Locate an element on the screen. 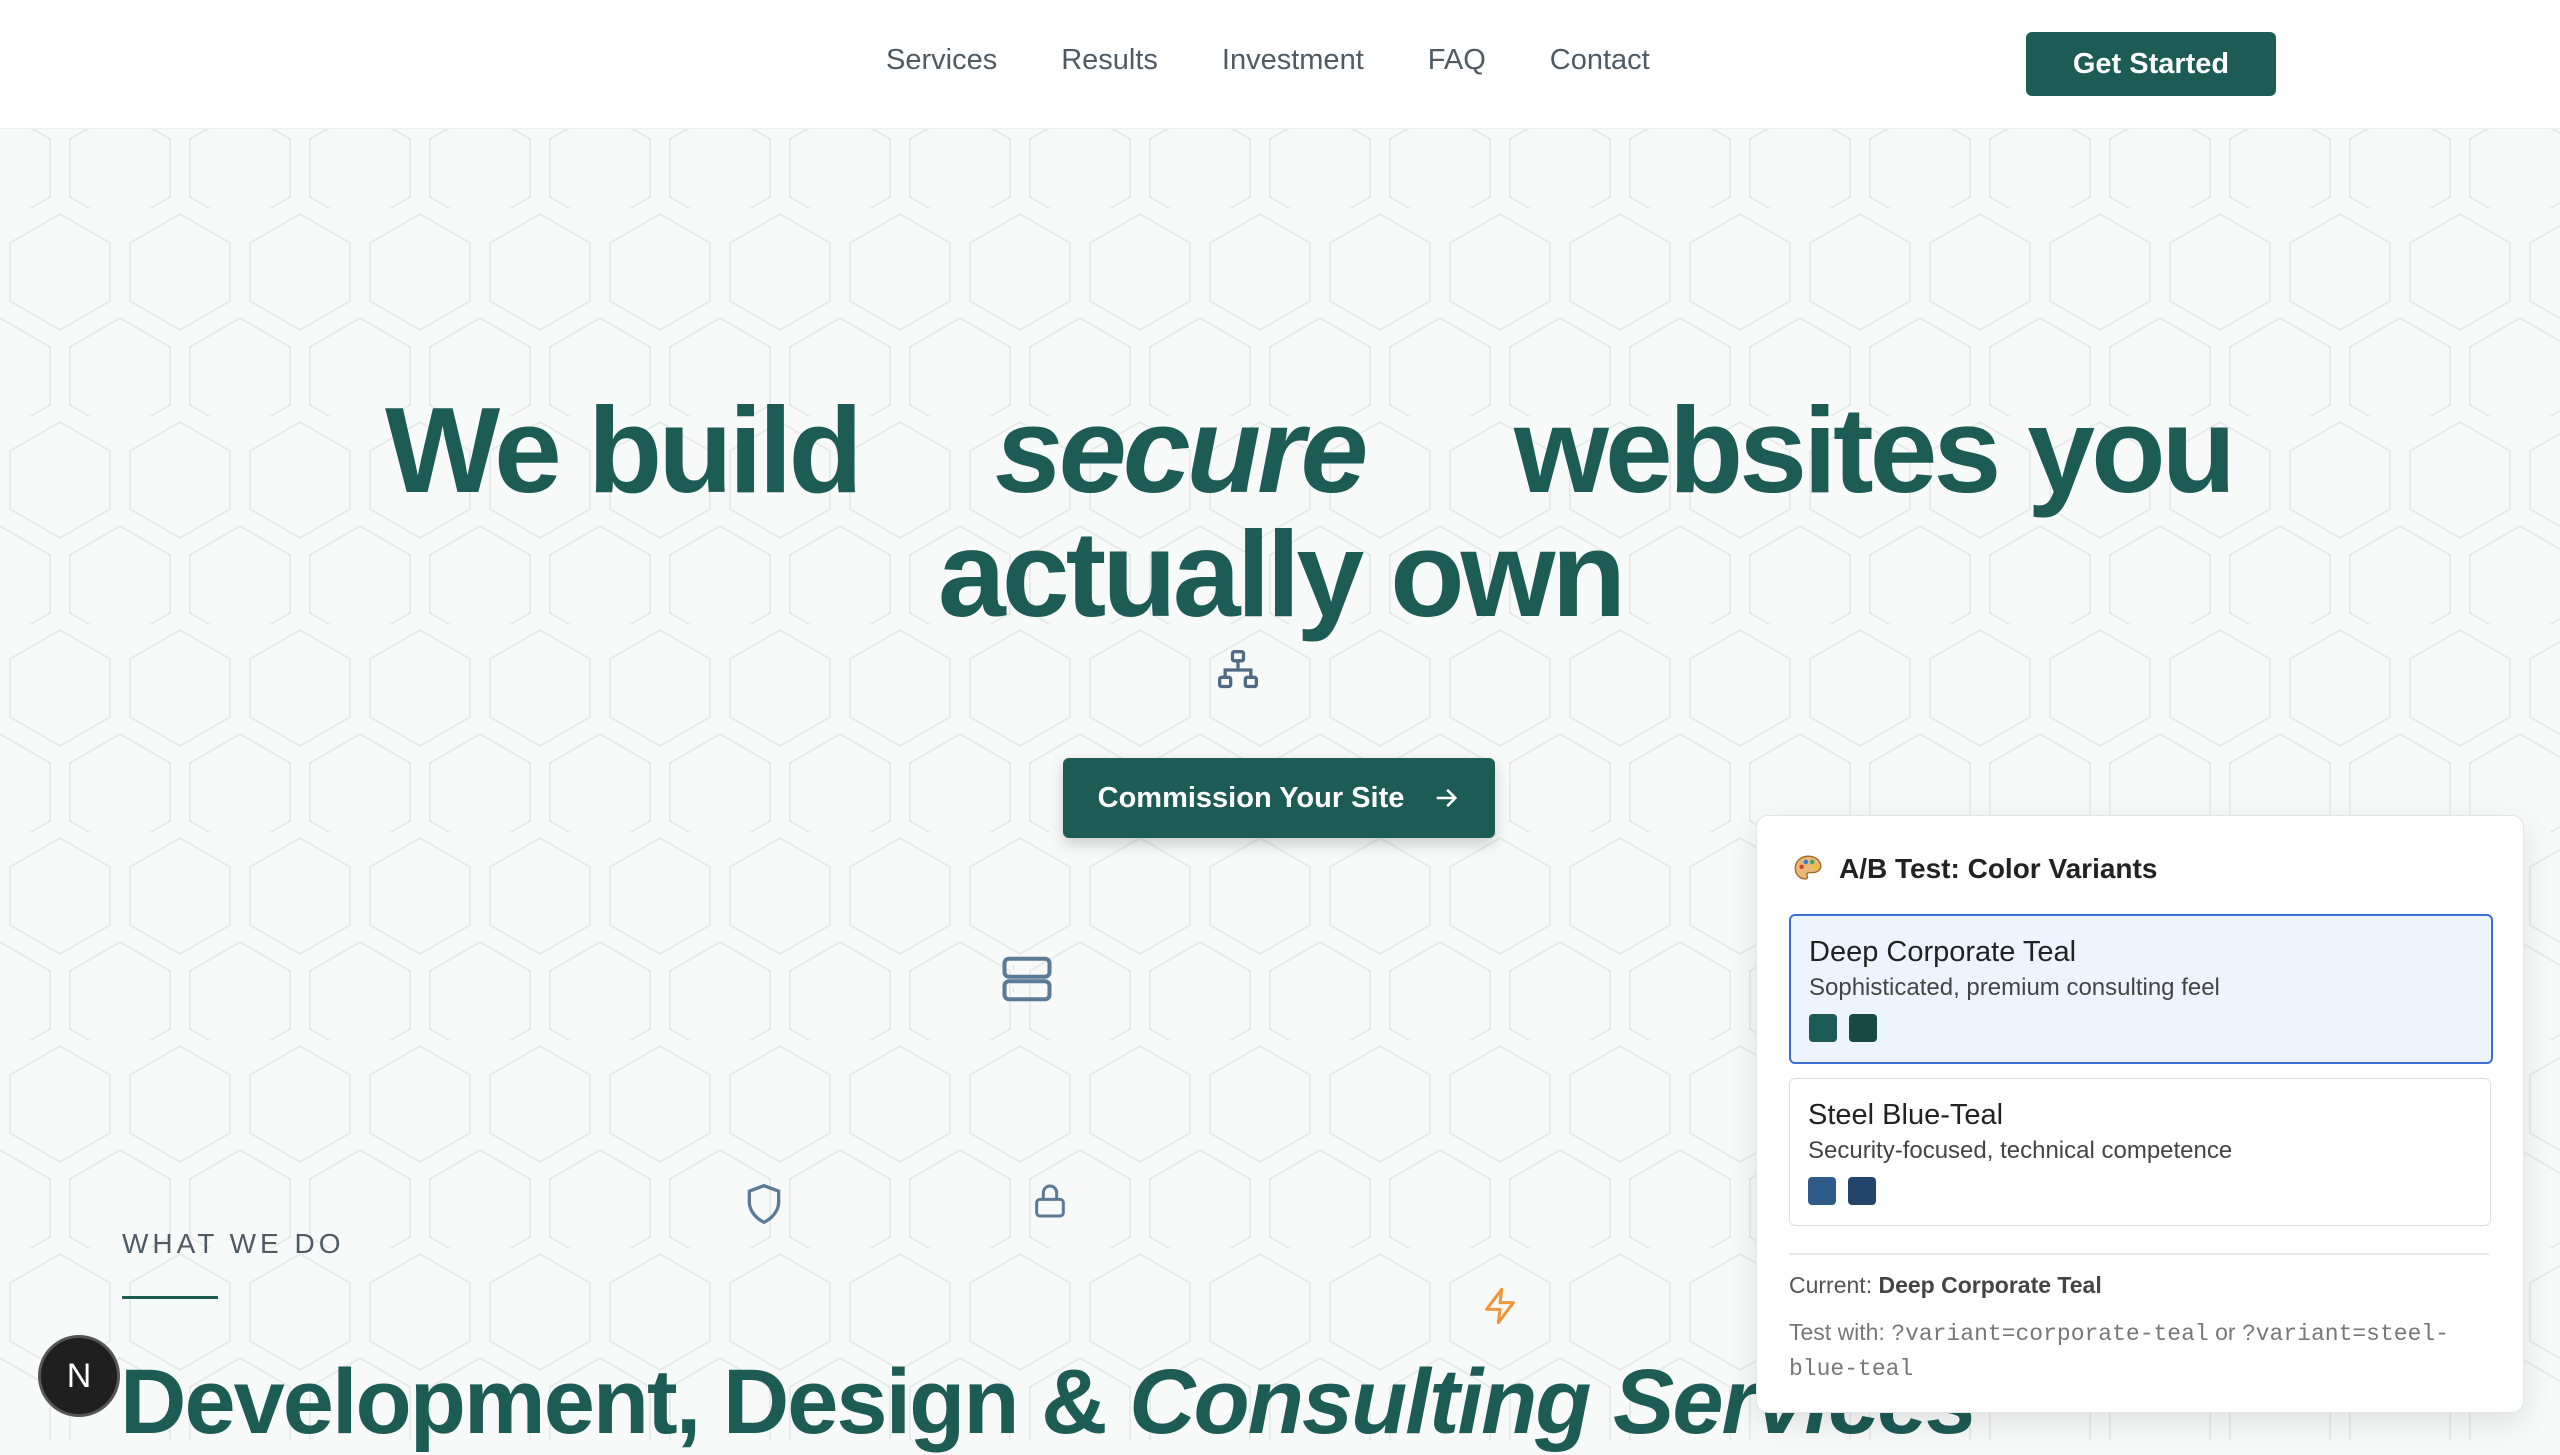 The width and height of the screenshot is (2560, 1455). nav-link-investment: Investment is located at coordinates (1293, 60).